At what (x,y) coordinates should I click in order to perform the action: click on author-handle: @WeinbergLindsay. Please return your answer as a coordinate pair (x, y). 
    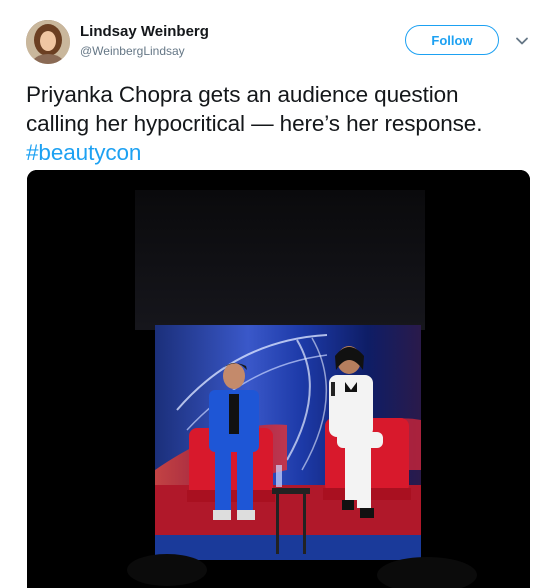
    Looking at the image, I should click on (132, 51).